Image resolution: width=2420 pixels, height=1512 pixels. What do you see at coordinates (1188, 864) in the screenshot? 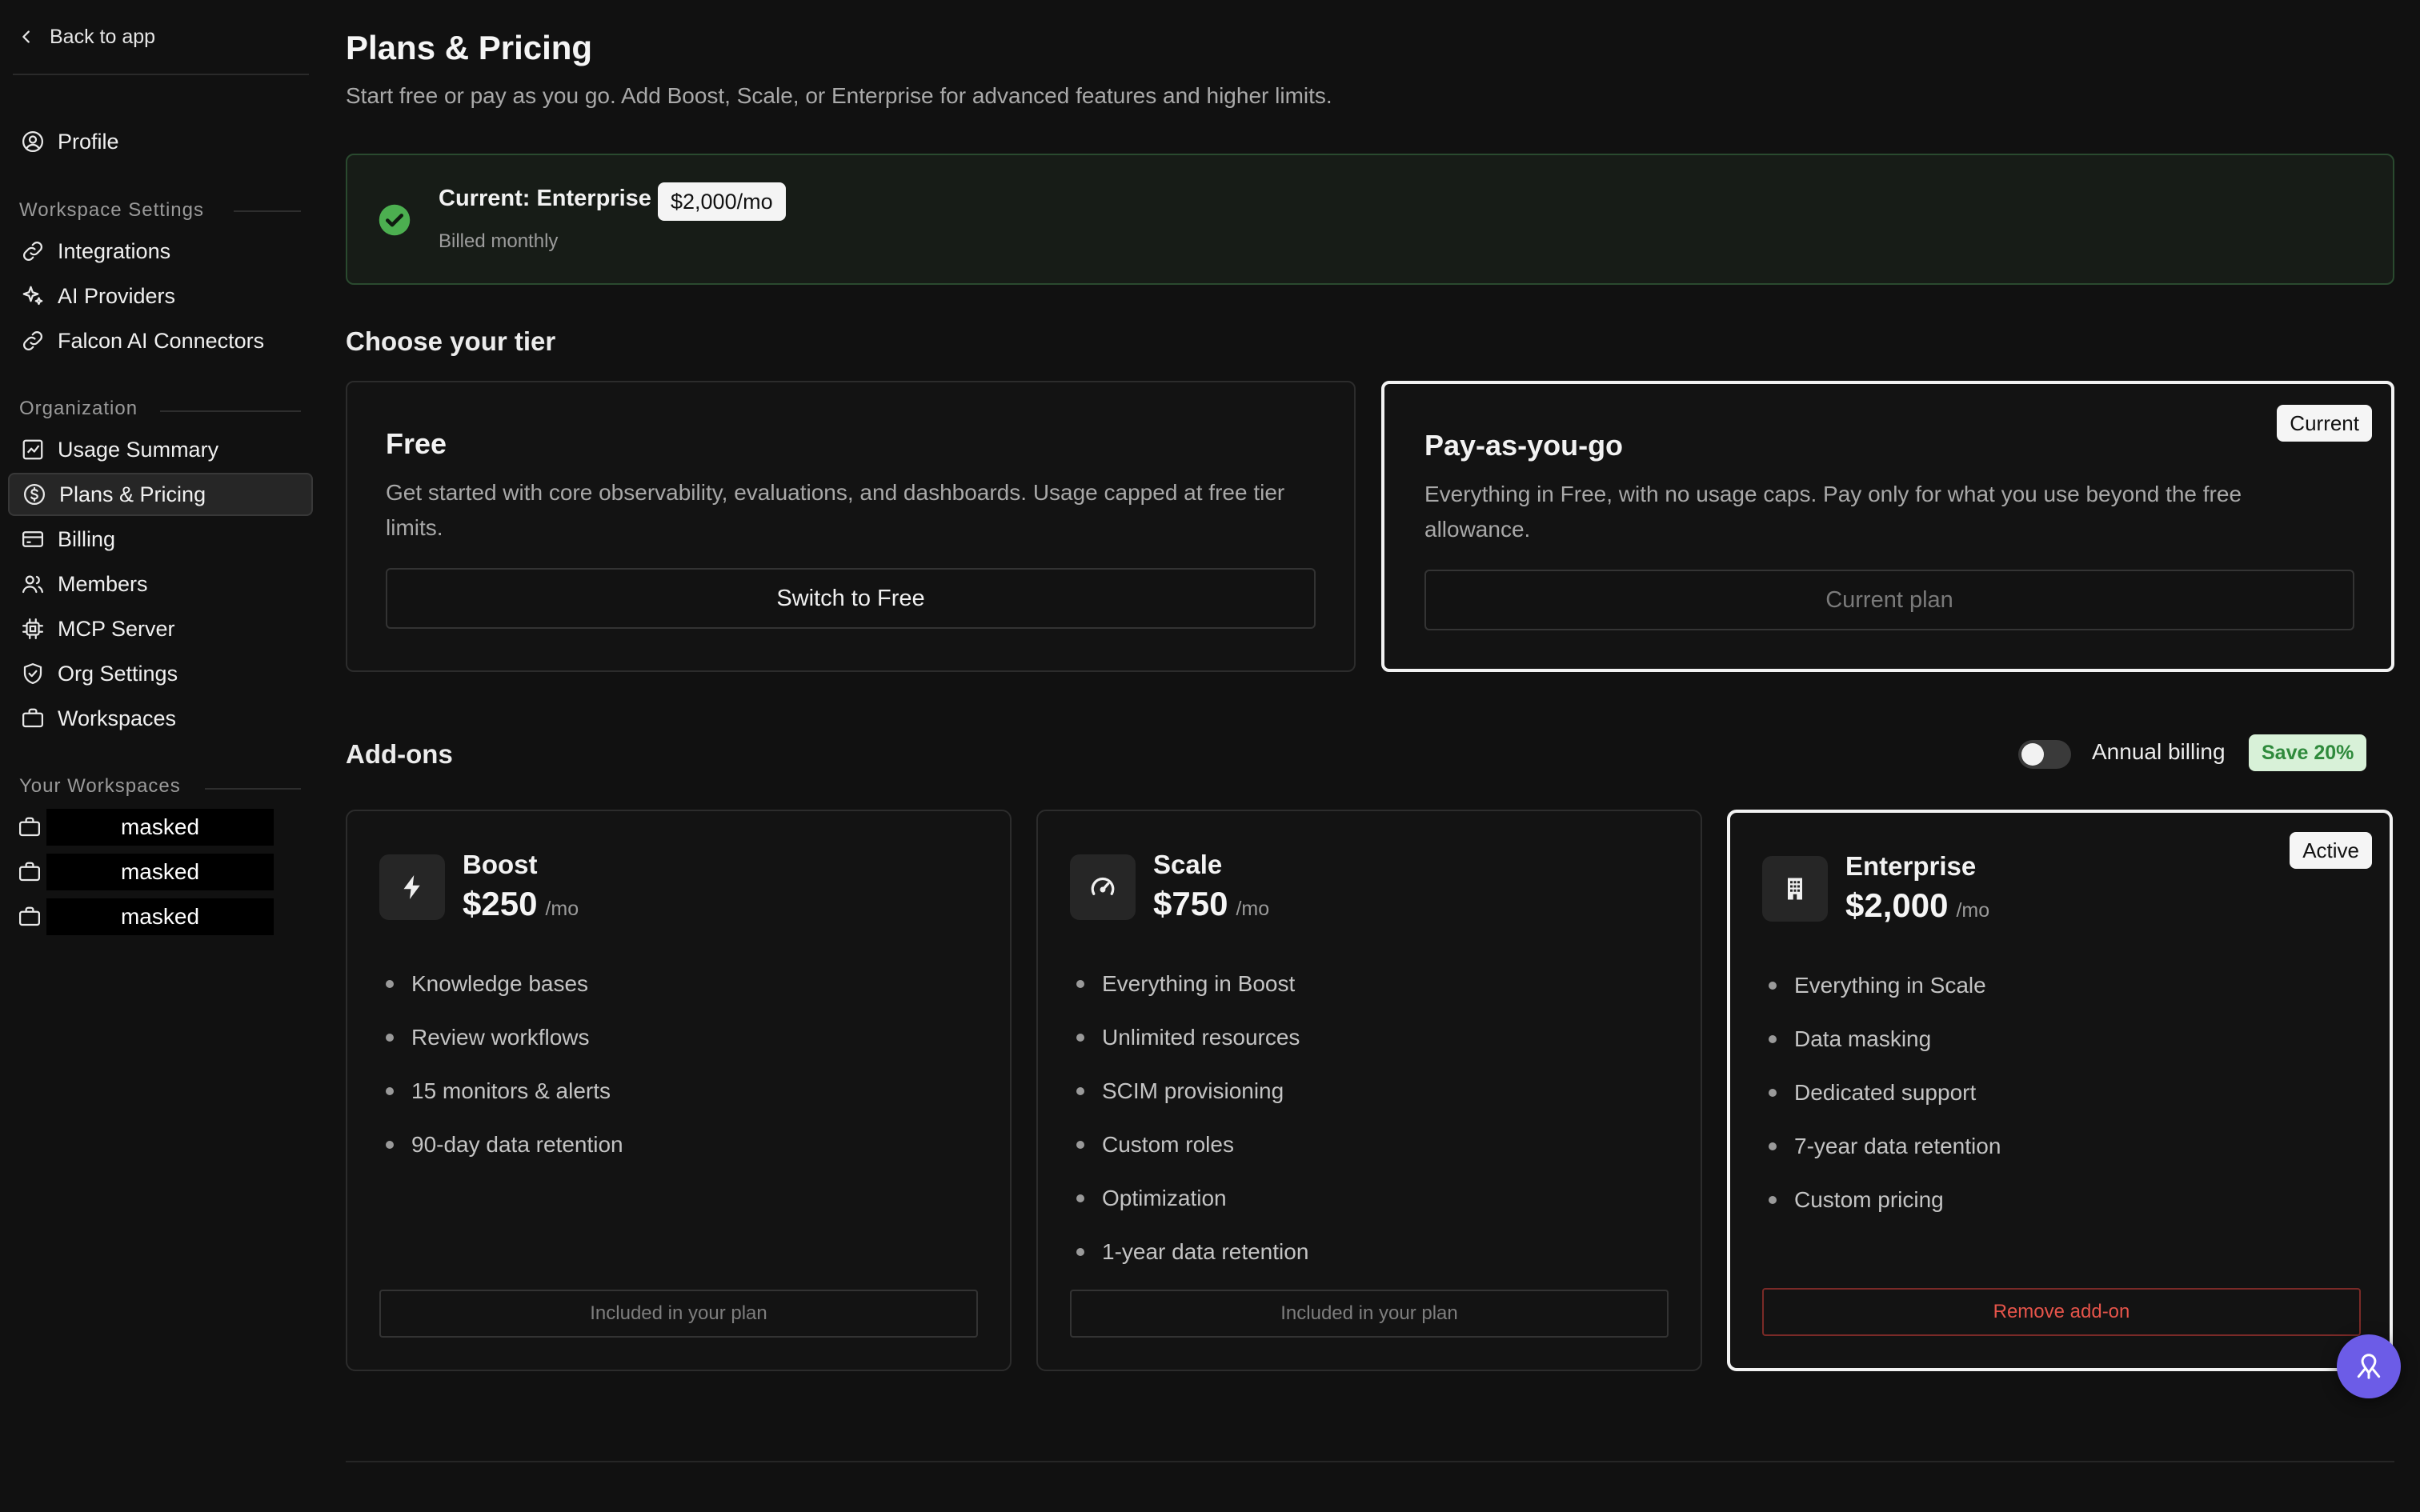
I see `addon-name: Scale` at bounding box center [1188, 864].